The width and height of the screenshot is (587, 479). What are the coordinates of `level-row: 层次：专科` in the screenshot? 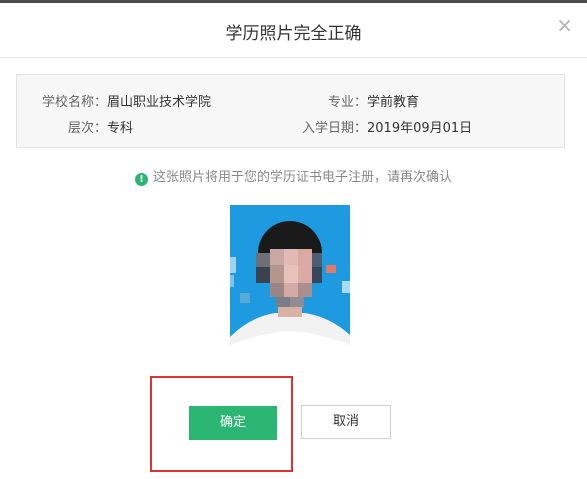 It's located at (75, 126).